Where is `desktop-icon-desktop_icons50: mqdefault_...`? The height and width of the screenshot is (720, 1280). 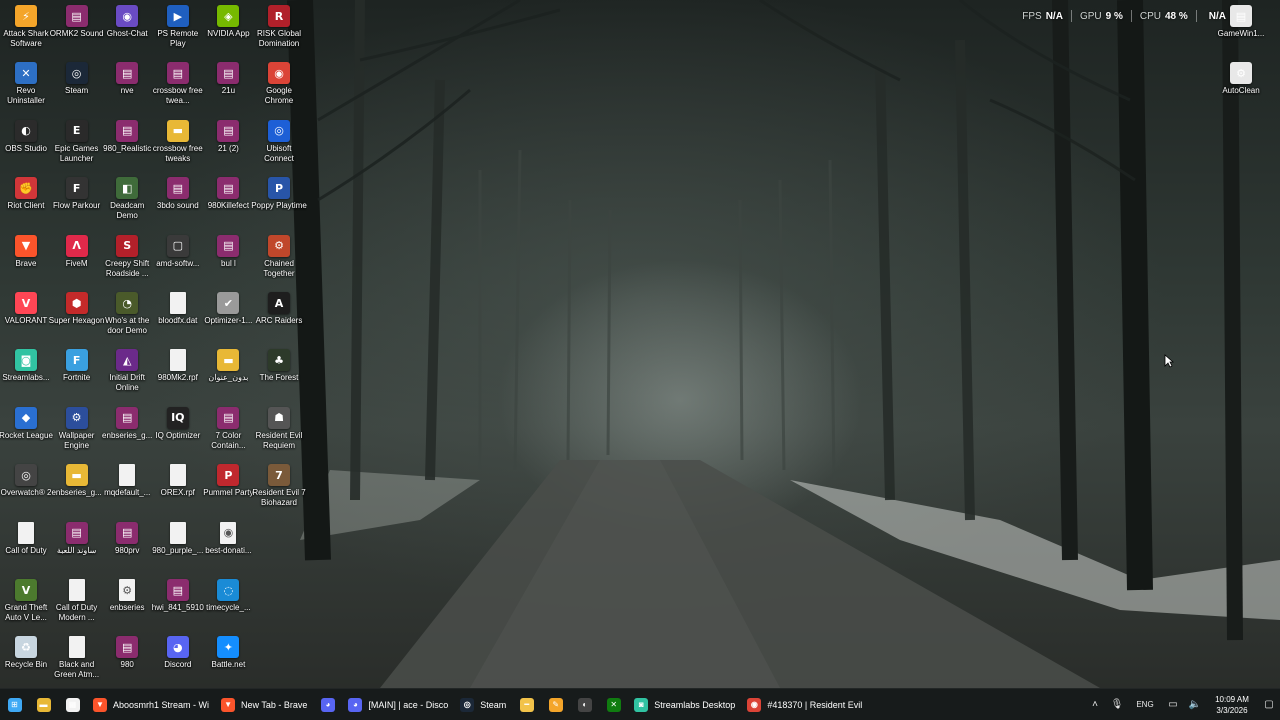 desktop-icon-desktop_icons50: mqdefault_... is located at coordinates (127, 489).